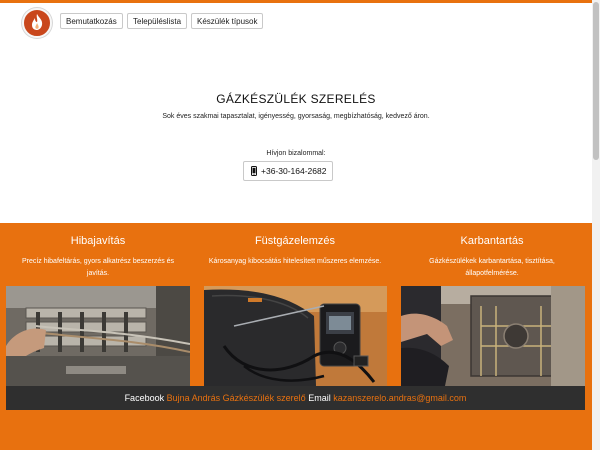 The width and height of the screenshot is (600, 450). Describe the element at coordinates (98, 336) in the screenshot. I see `photo-hibajavitas` at that location.